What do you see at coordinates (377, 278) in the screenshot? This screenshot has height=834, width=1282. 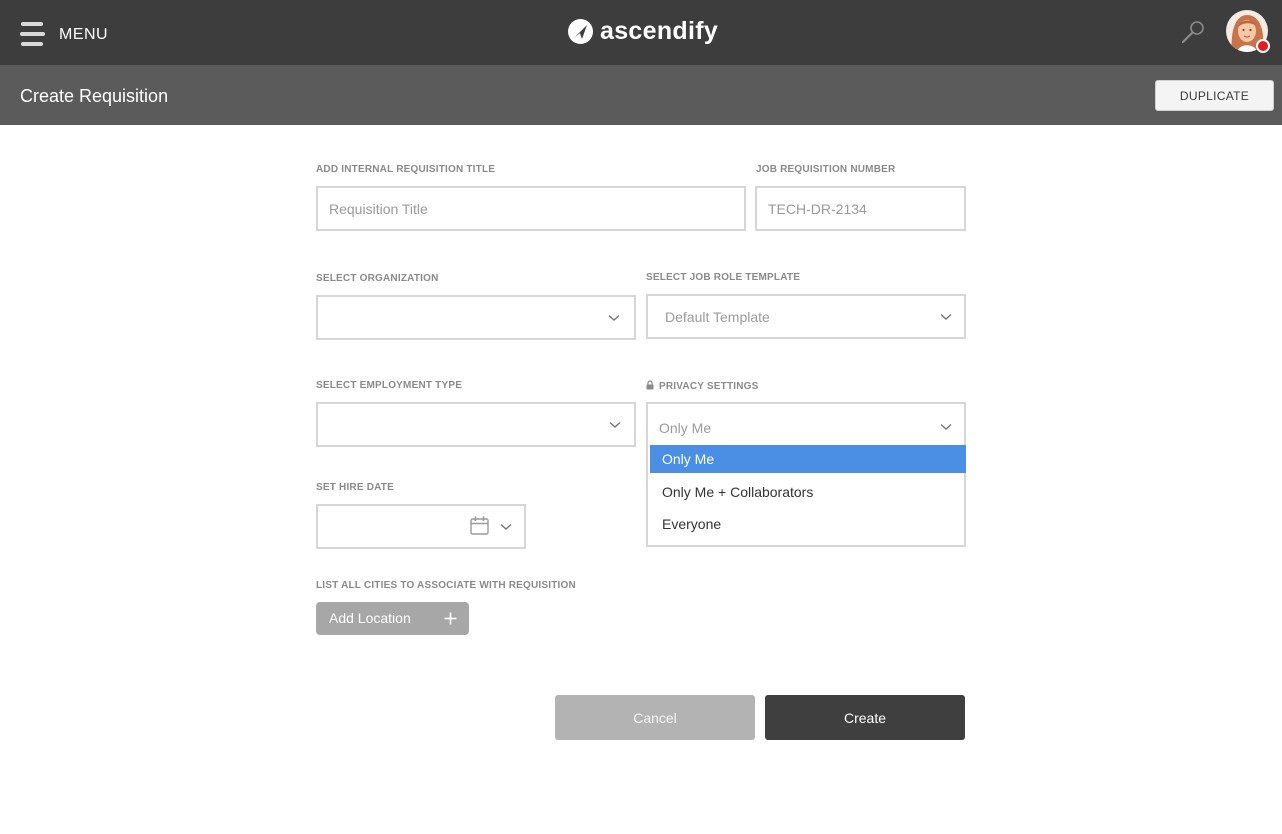 I see `organization-label: SELECT ORGANIZATION` at bounding box center [377, 278].